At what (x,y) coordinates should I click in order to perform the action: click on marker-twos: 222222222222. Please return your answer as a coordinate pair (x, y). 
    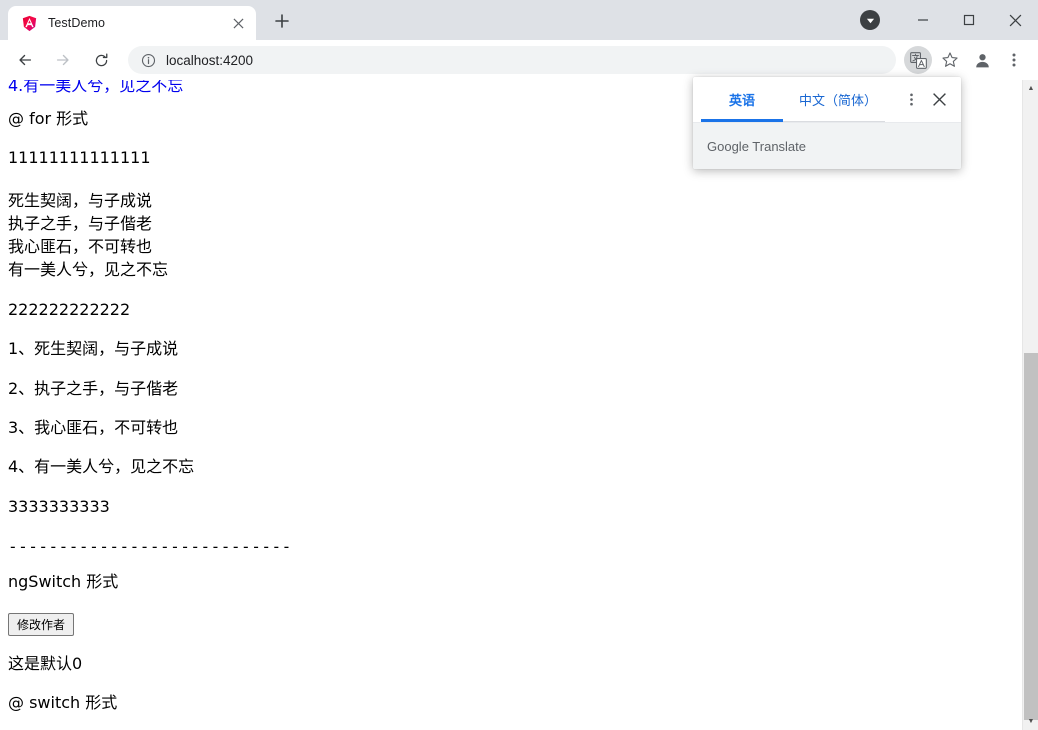
    Looking at the image, I should click on (69, 309).